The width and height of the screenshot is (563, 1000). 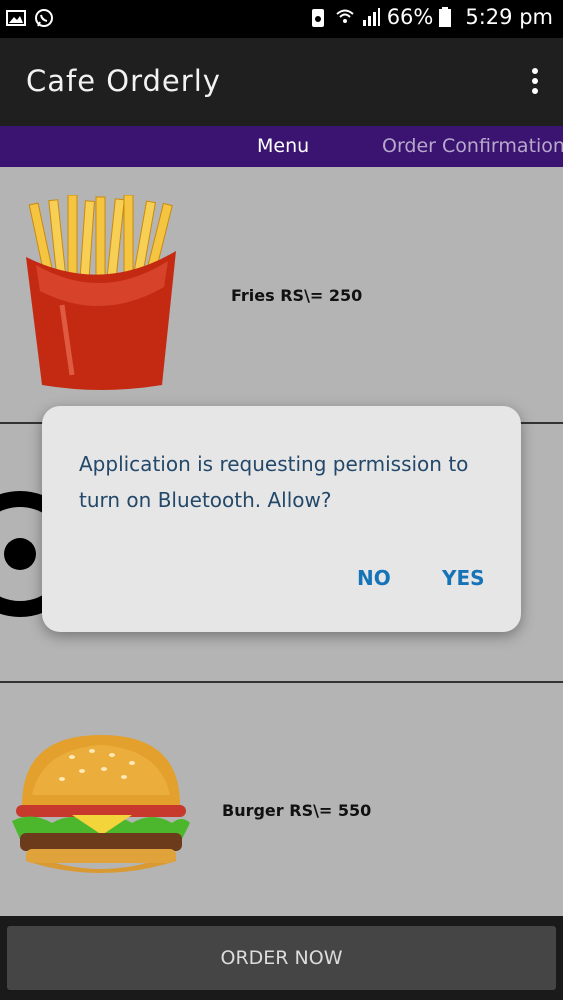 I want to click on tab-bar: Menu Order Confirmation, so click(x=281, y=146).